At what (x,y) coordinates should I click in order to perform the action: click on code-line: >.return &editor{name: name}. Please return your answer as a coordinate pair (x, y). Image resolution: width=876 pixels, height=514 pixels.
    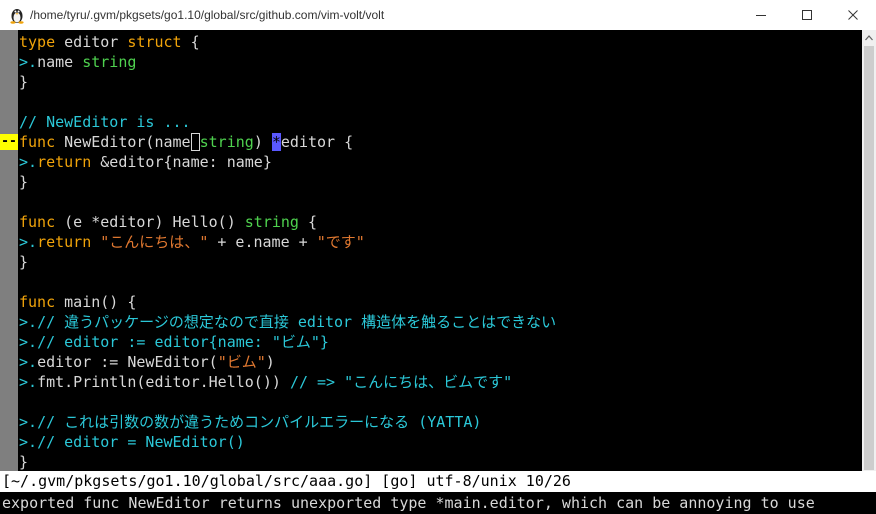
    Looking at the image, I should click on (431, 162).